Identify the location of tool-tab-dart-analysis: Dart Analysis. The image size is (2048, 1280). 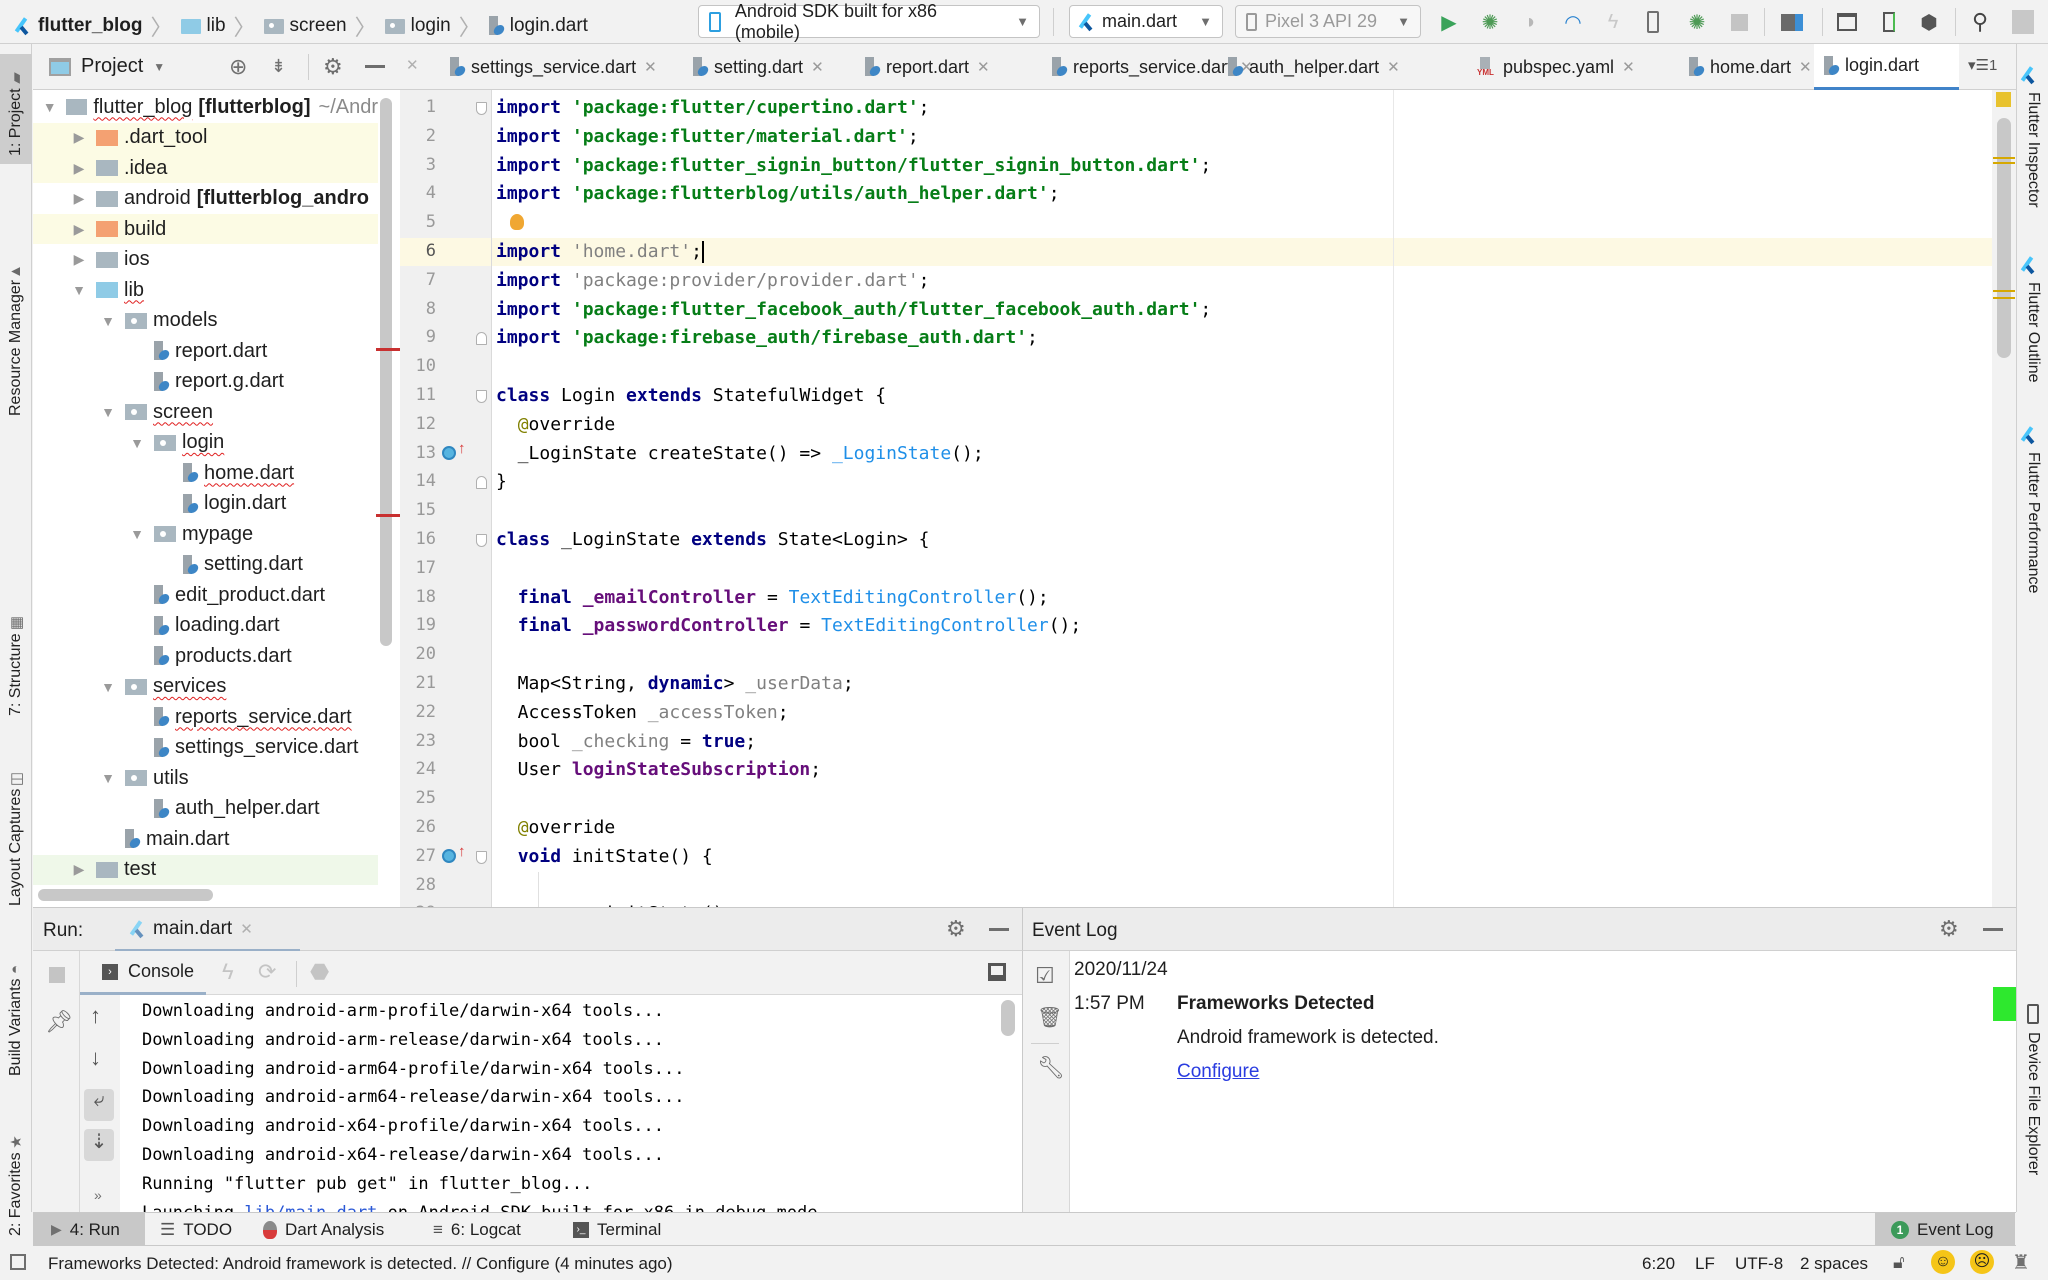
(323, 1229).